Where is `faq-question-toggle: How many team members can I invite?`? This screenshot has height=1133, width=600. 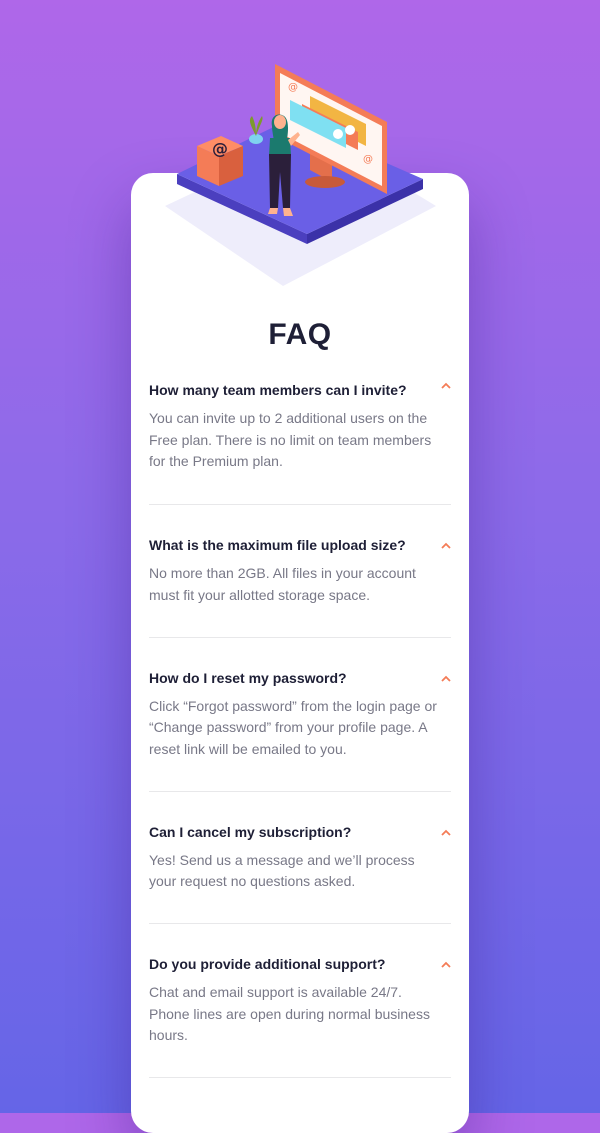
faq-question-toggle: How many team members can I invite? is located at coordinates (300, 387).